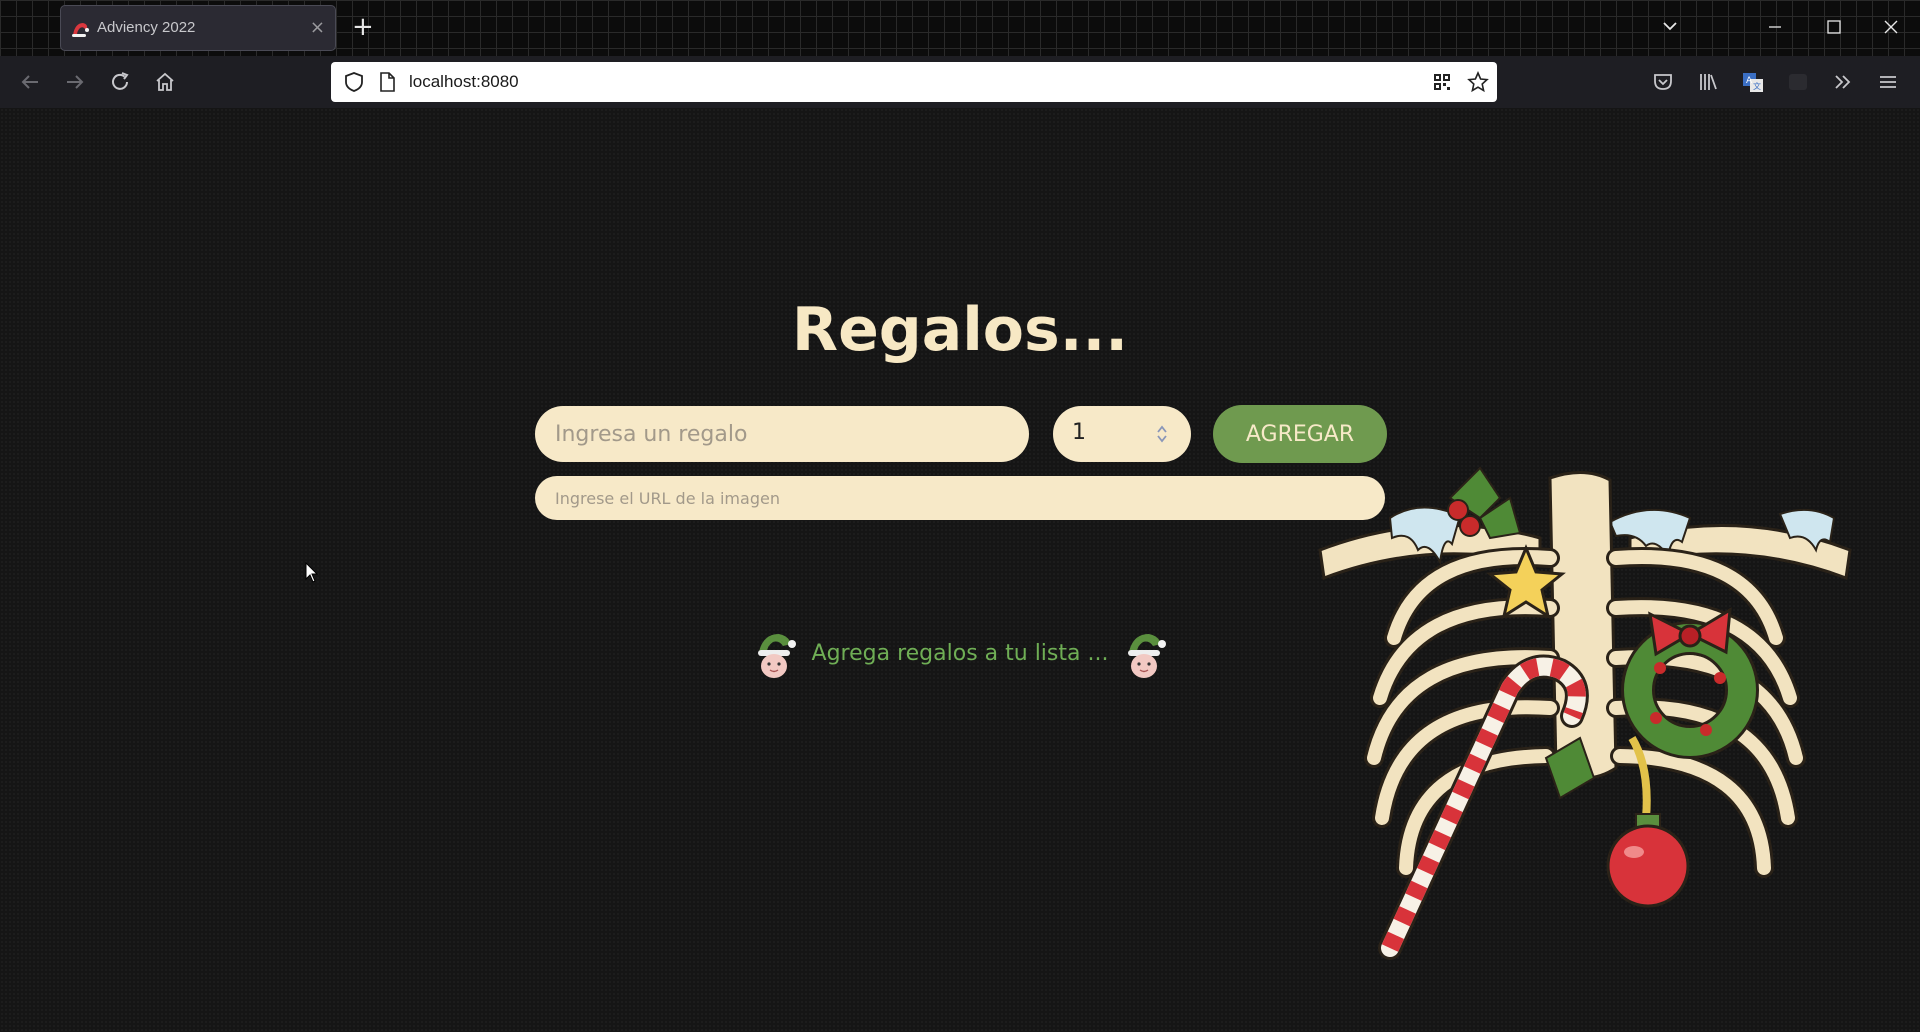 The width and height of the screenshot is (1920, 1032). Describe the element at coordinates (317, 28) in the screenshot. I see `tab-close-icon: ×` at that location.